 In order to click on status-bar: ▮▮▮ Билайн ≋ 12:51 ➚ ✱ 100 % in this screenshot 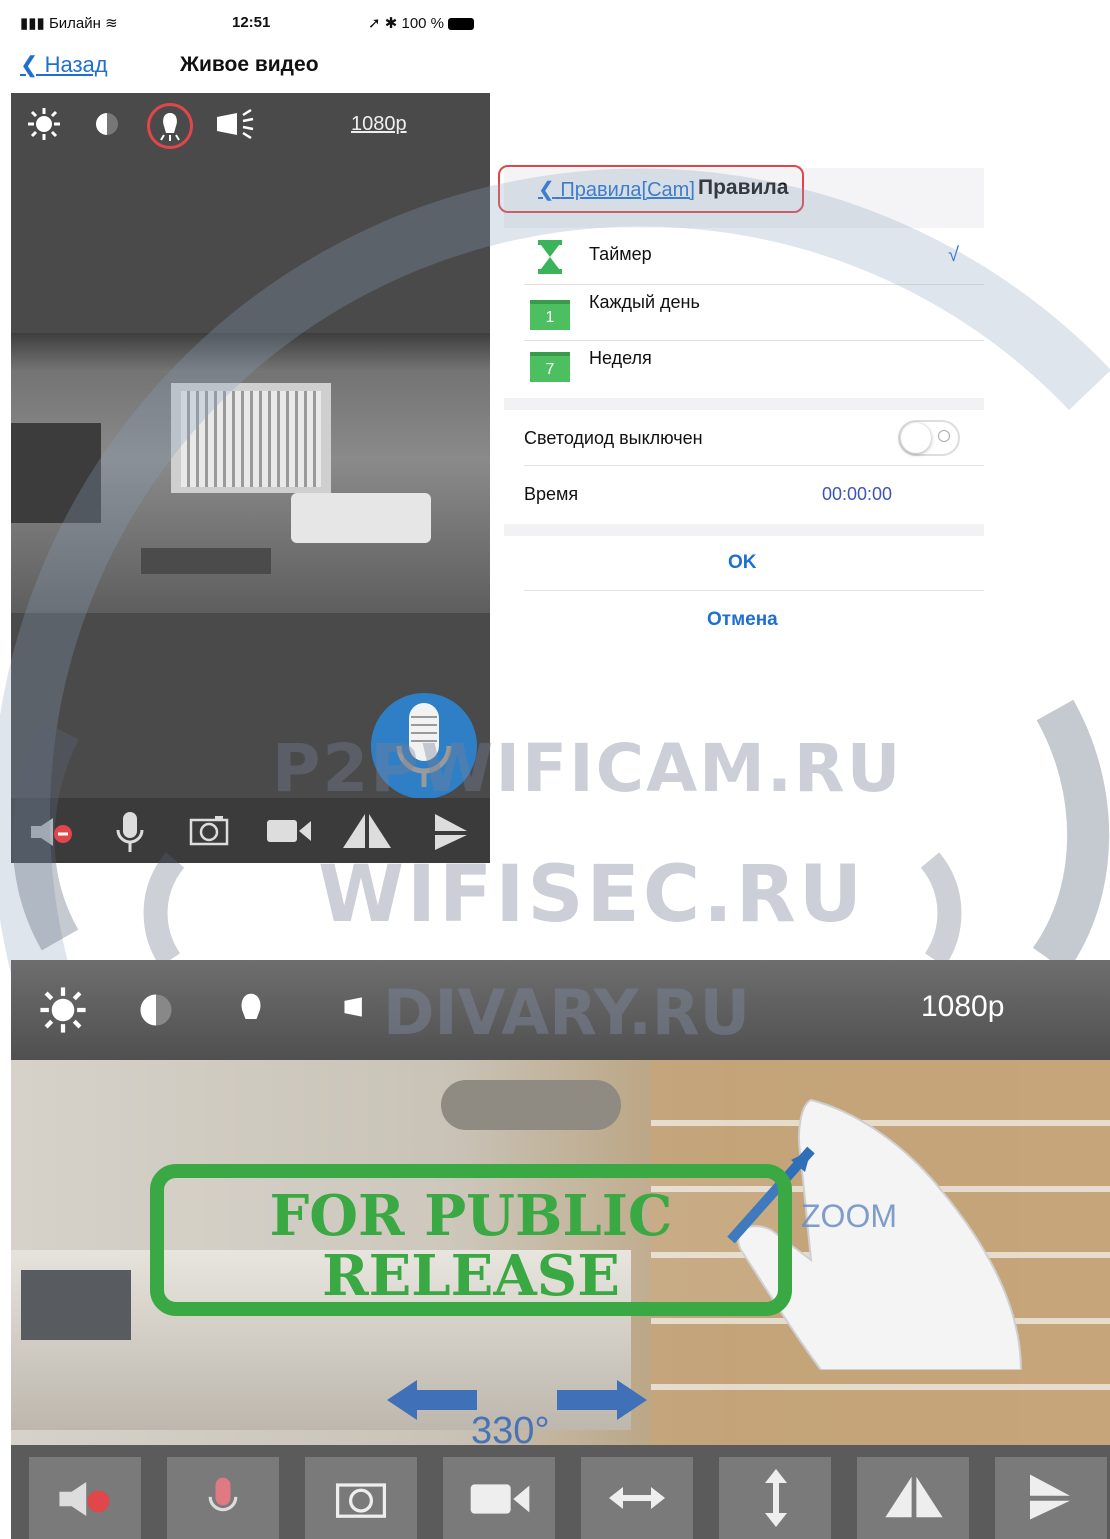, I will do `click(245, 22)`.